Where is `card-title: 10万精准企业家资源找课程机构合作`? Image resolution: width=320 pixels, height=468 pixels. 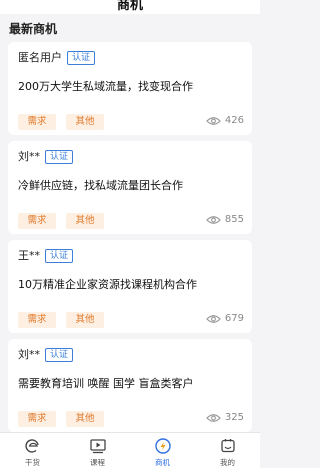
card-title: 10万精准企业家资源找课程机构合作 is located at coordinates (107, 284).